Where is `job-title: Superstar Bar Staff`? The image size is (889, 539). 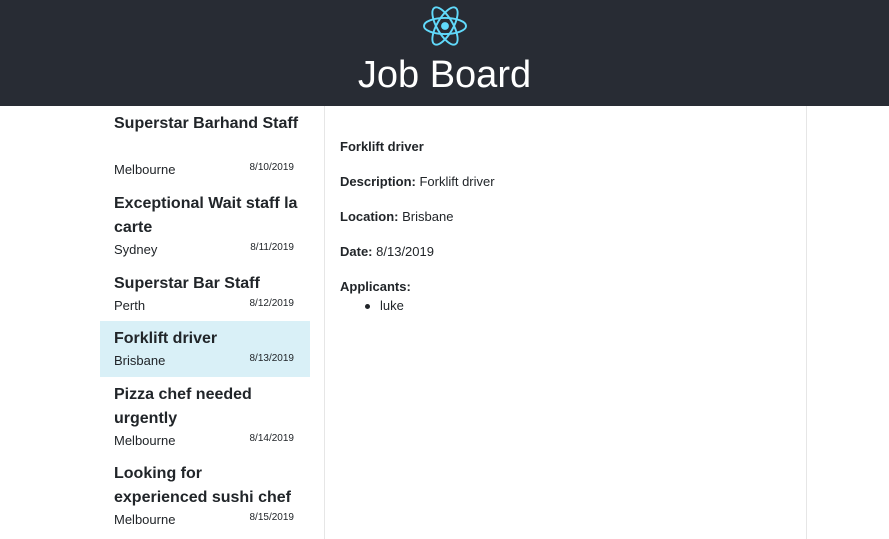 job-title: Superstar Bar Staff is located at coordinates (187, 283).